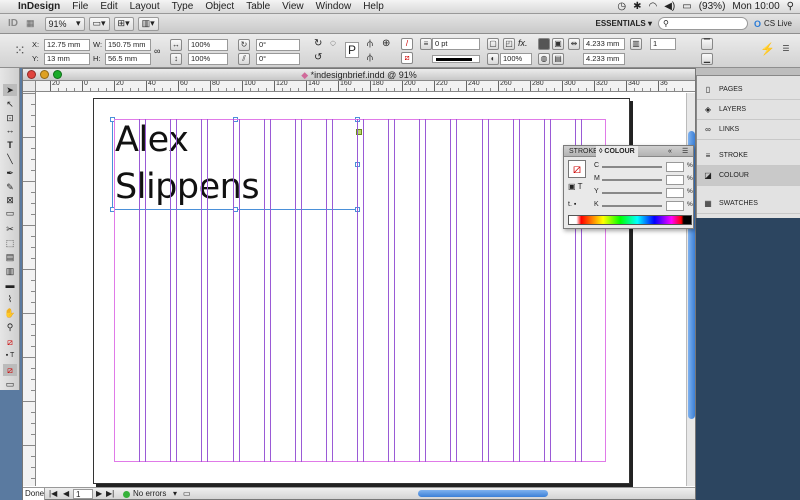 The height and width of the screenshot is (500, 800). Describe the element at coordinates (149, 494) in the screenshot. I see `preflight-status: No errors` at that location.